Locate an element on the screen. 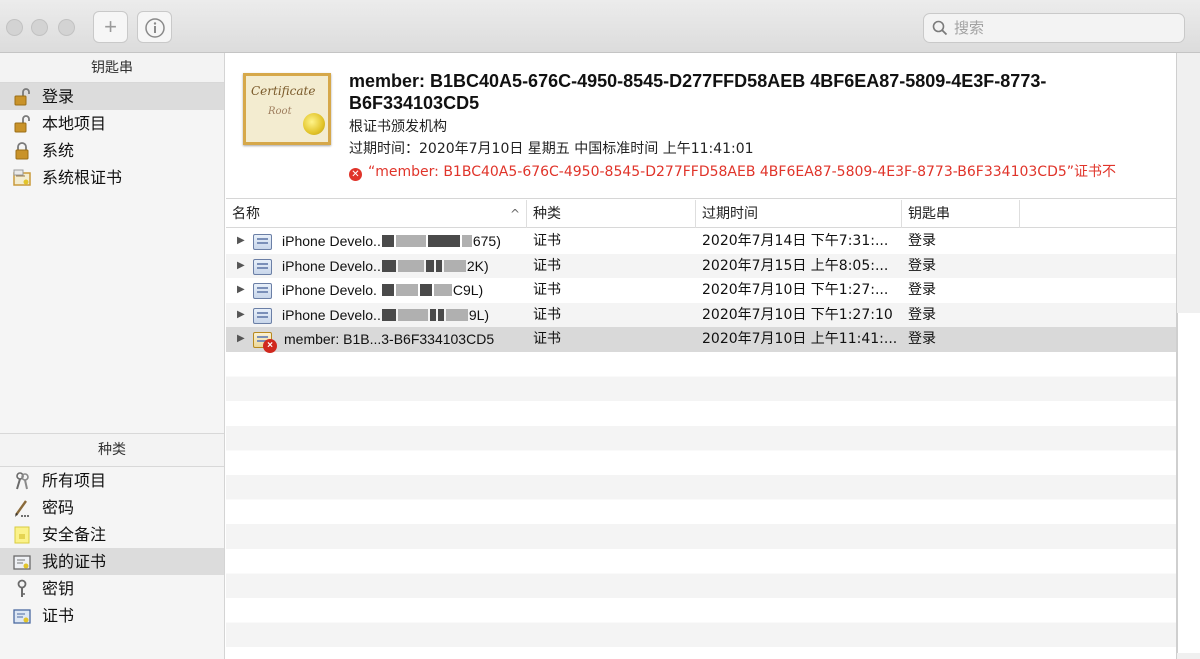 The image size is (1200, 659). column-header-kind: 种类 is located at coordinates (611, 214).